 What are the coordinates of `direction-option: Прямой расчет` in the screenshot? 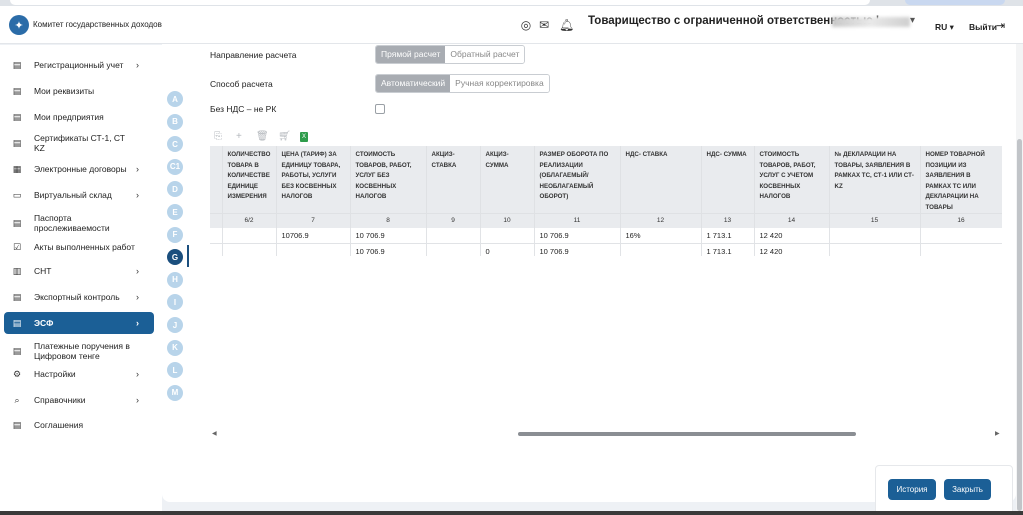 It's located at (411, 54).